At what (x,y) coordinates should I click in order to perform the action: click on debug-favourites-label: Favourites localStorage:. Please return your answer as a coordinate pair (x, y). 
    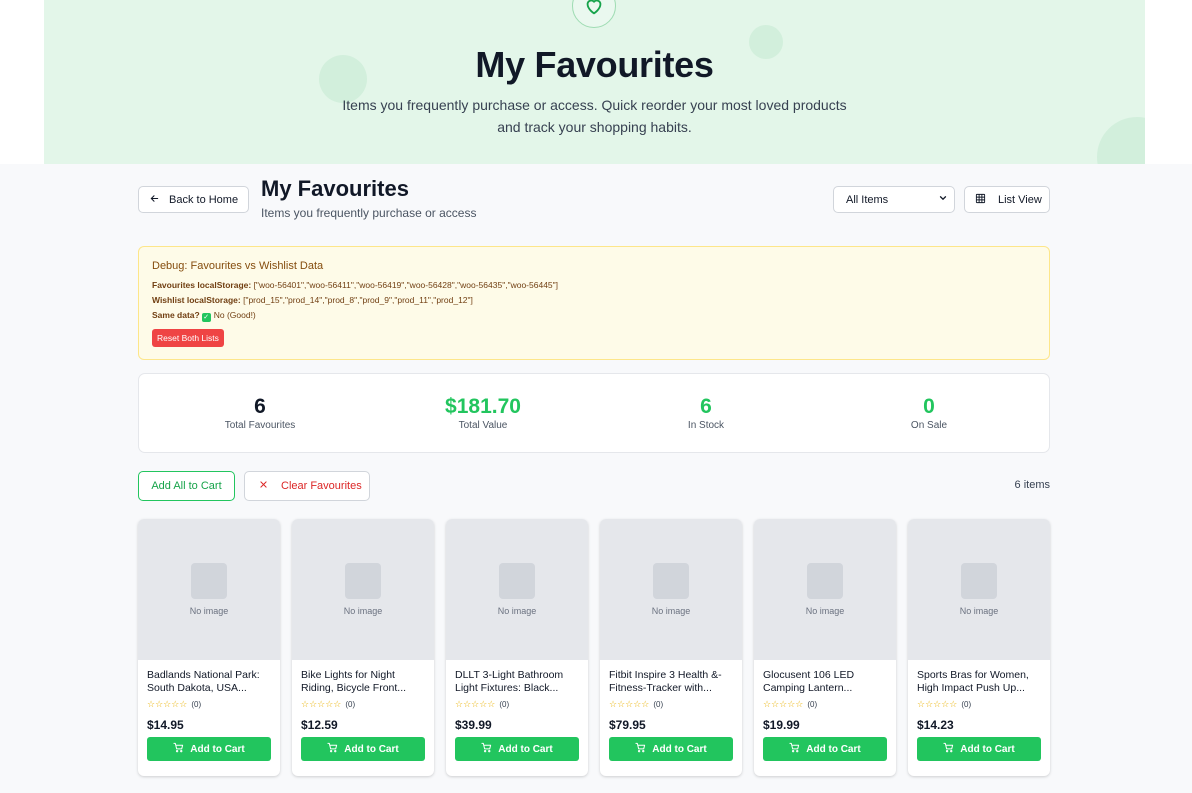
    Looking at the image, I should click on (202, 285).